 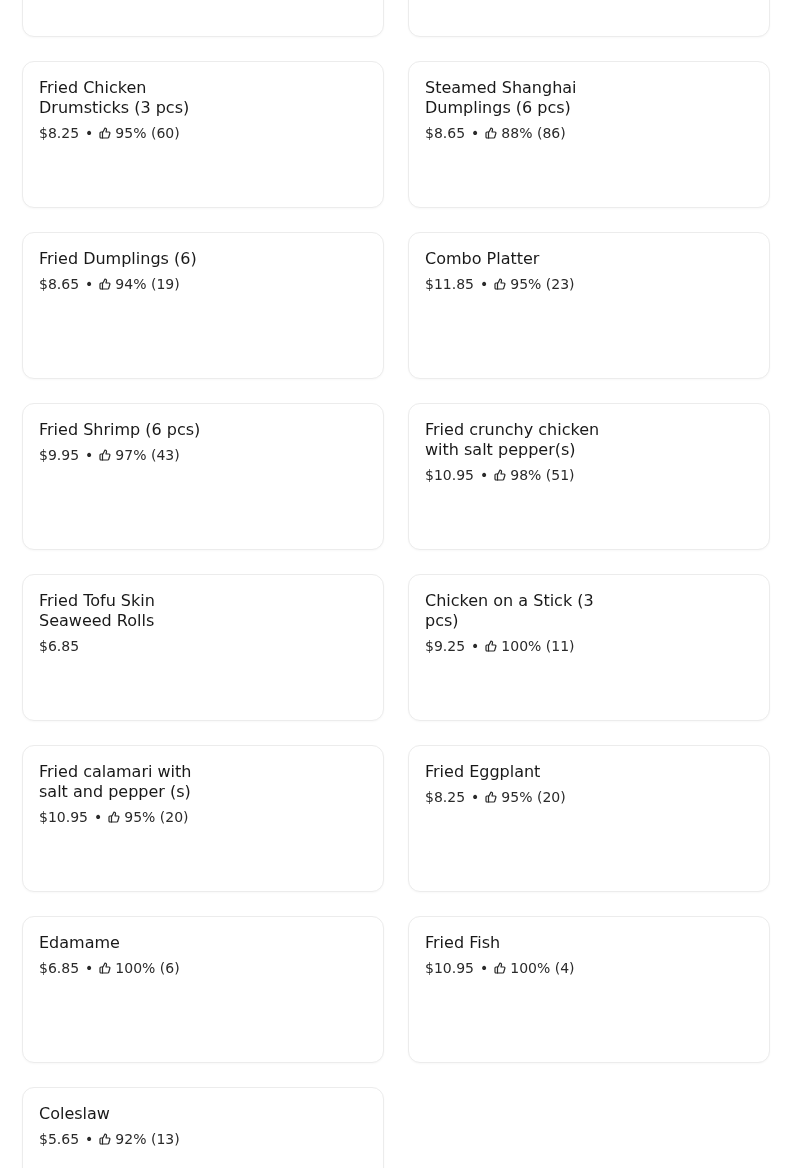 What do you see at coordinates (203, 647) in the screenshot?
I see `menu-item-card: Fried Tofu Skin Seaweed Rolls $6.85` at bounding box center [203, 647].